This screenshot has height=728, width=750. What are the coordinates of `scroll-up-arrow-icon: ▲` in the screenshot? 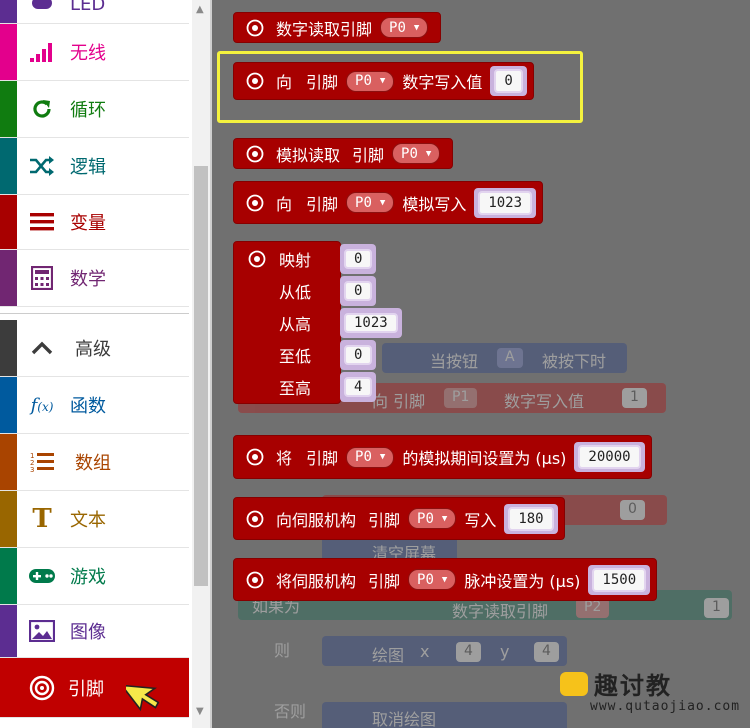 It's located at (200, 9).